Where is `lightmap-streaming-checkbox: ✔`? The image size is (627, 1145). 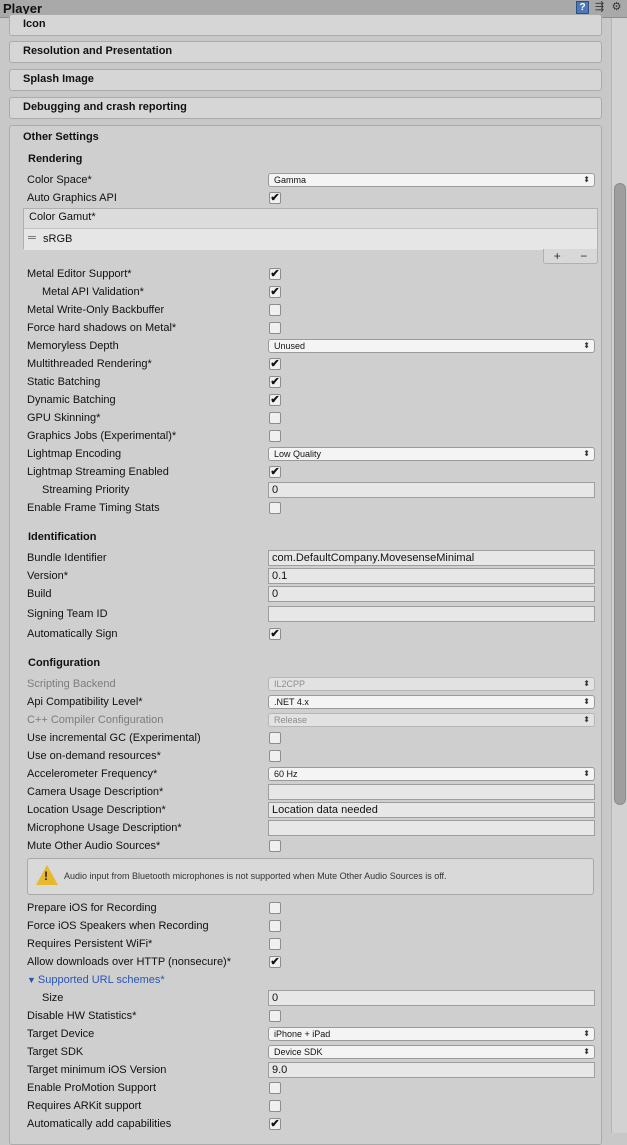
lightmap-streaming-checkbox: ✔ is located at coordinates (275, 472).